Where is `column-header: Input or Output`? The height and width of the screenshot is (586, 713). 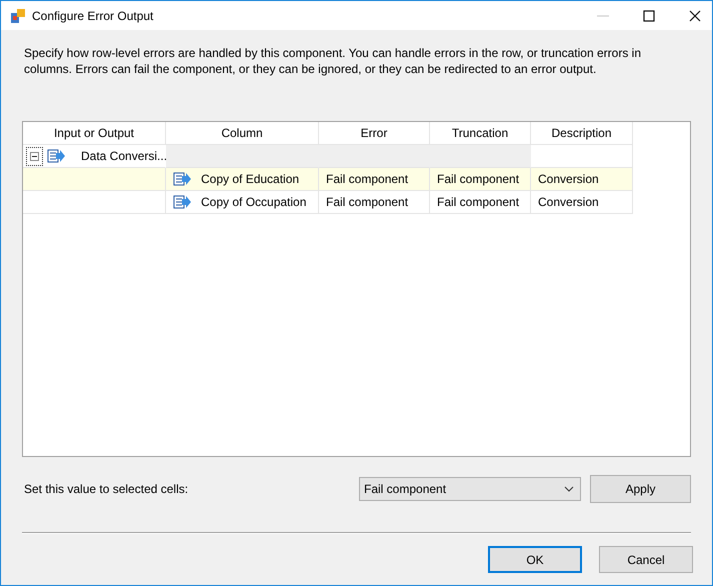 column-header: Input or Output is located at coordinates (94, 133).